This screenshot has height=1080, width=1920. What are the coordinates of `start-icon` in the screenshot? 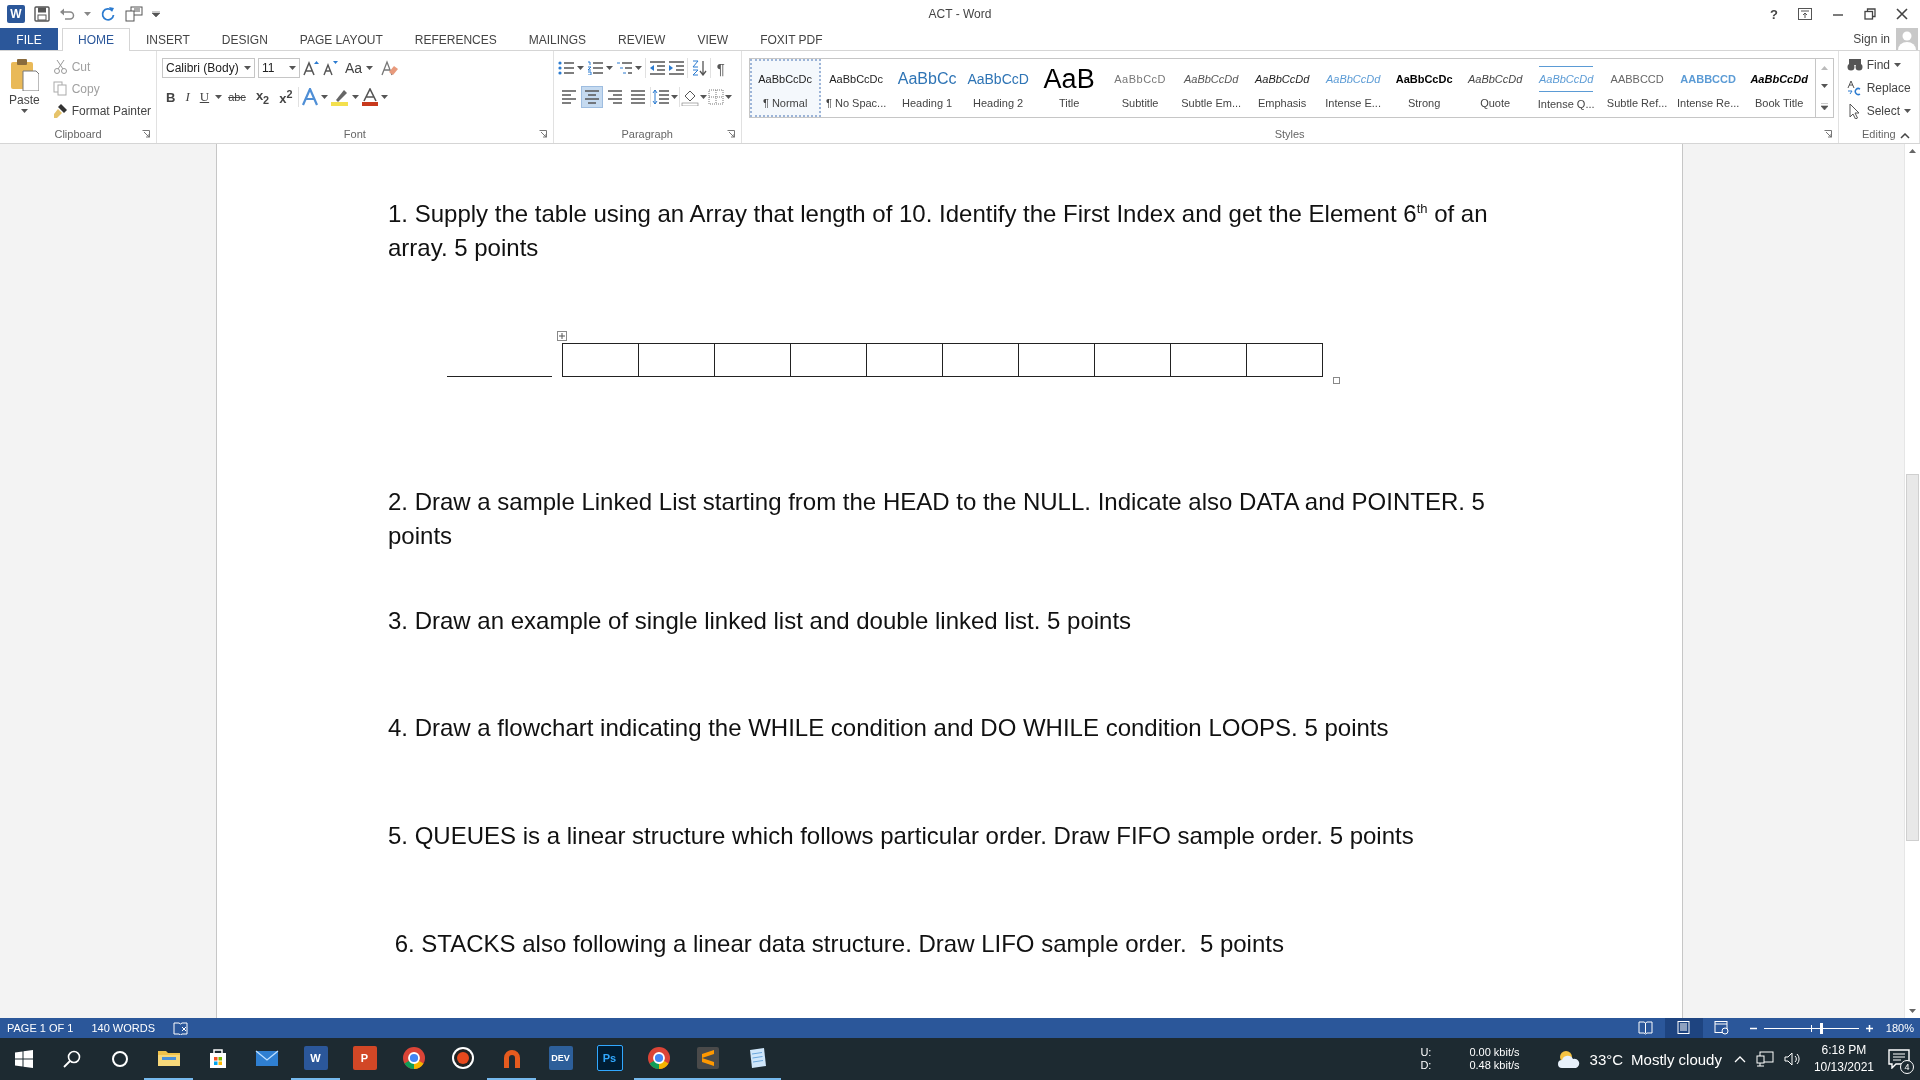 It's located at (24, 1059).